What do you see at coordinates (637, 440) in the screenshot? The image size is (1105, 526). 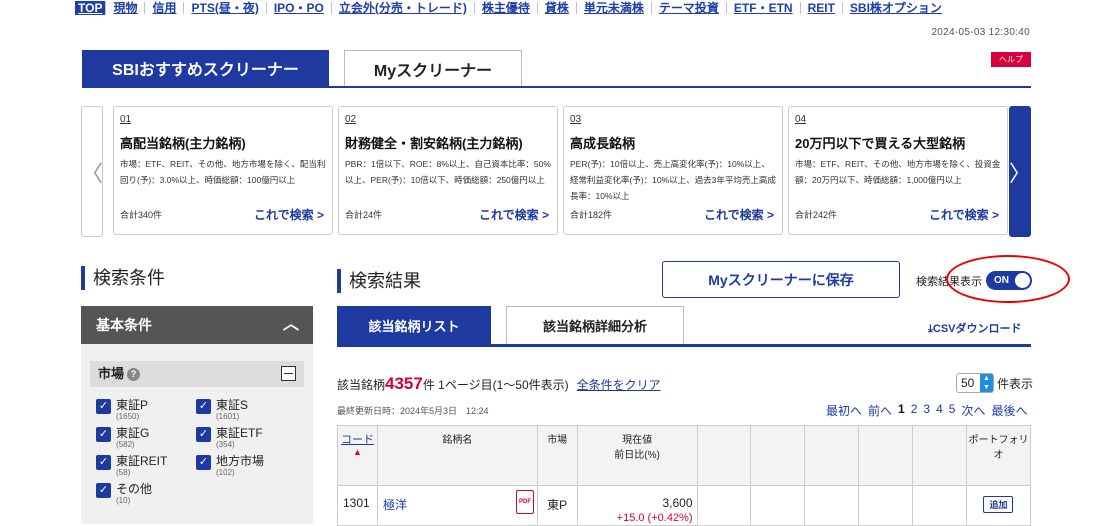 I see `col-price-label: 現在値` at bounding box center [637, 440].